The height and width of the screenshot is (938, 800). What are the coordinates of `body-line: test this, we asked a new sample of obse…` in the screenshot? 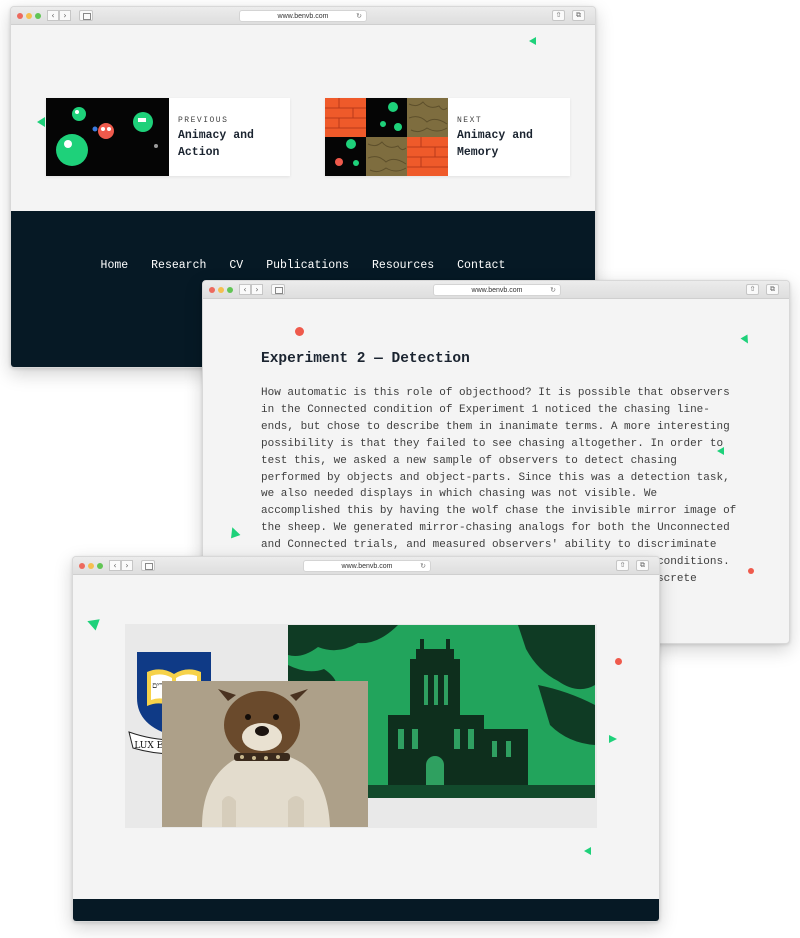 It's located at (469, 460).